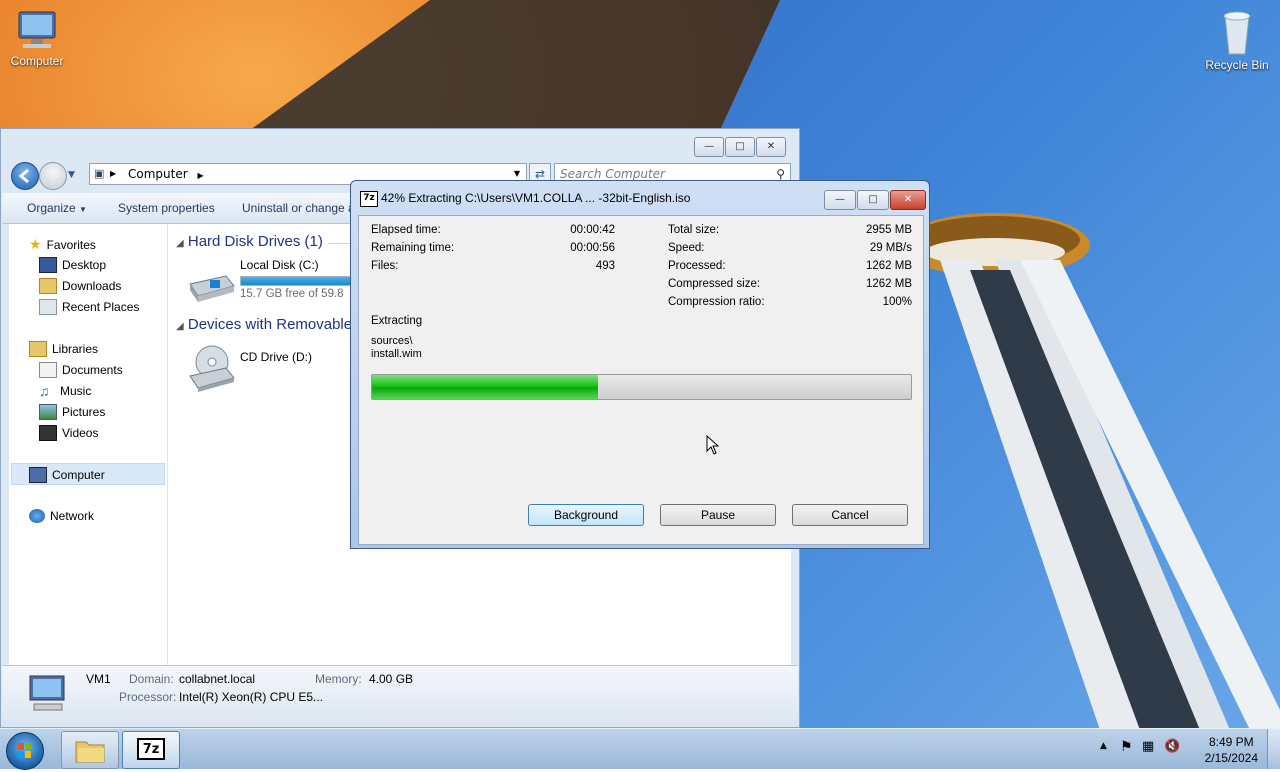 This screenshot has height=772, width=1280. Describe the element at coordinates (65, 391) in the screenshot. I see `nav-item-music: ♫ Music` at that location.